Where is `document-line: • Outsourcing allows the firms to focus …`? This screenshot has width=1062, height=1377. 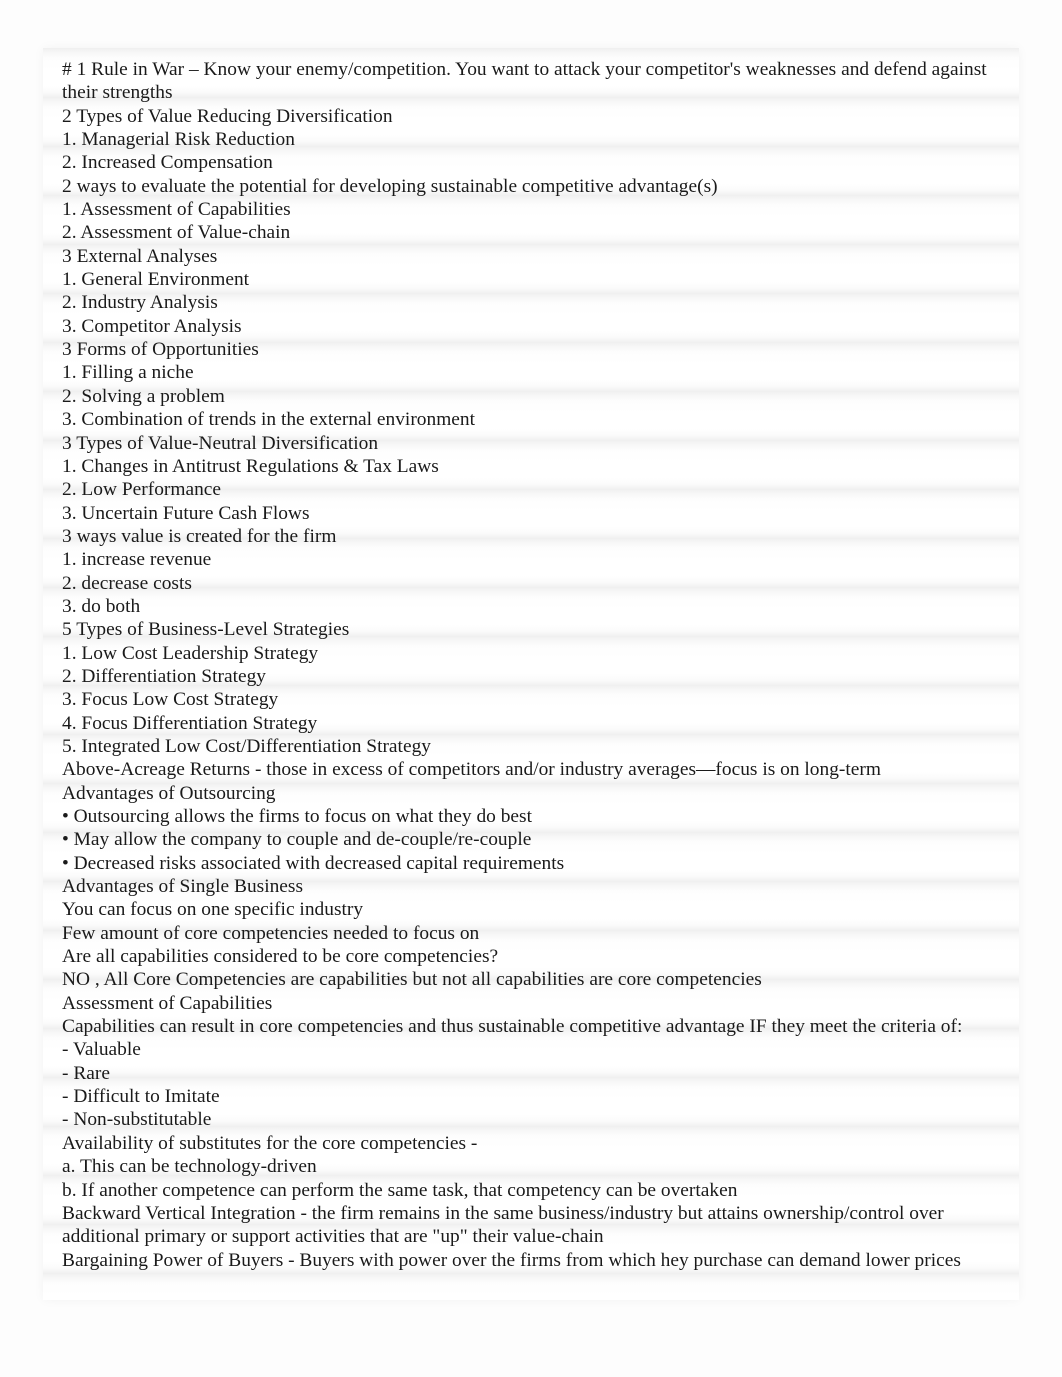
document-line: • Outsourcing allows the firms to focus … is located at coordinates (297, 816).